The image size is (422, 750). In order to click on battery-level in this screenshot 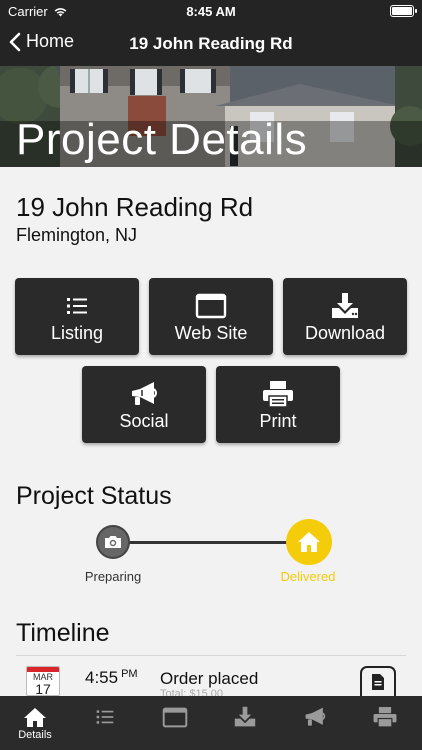, I will do `click(402, 11)`.